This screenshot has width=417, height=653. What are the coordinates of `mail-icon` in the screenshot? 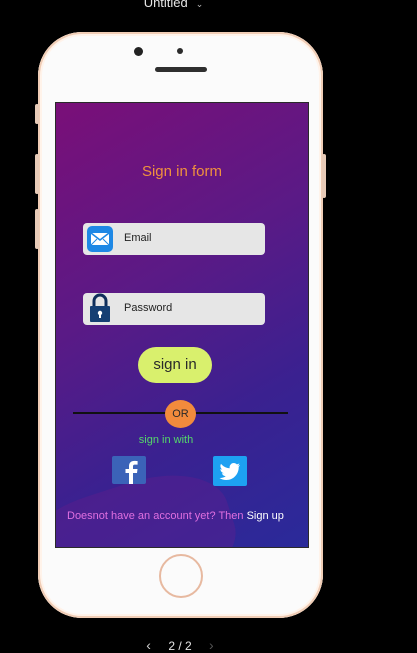 It's located at (100, 239).